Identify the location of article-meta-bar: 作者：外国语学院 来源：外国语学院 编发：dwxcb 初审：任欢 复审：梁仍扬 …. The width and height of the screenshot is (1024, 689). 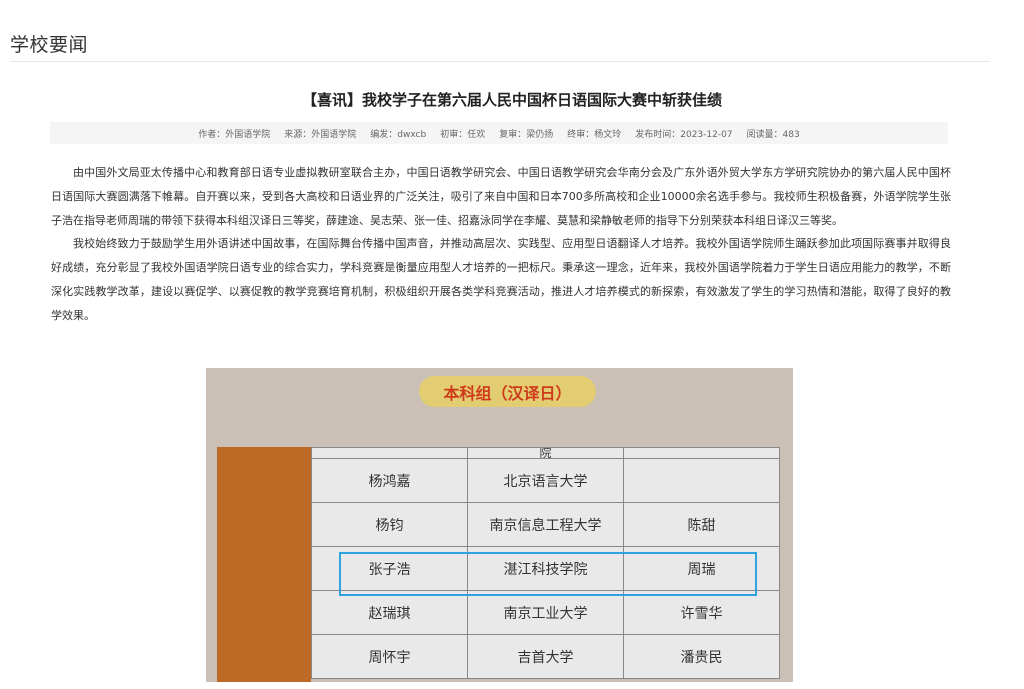
(499, 133).